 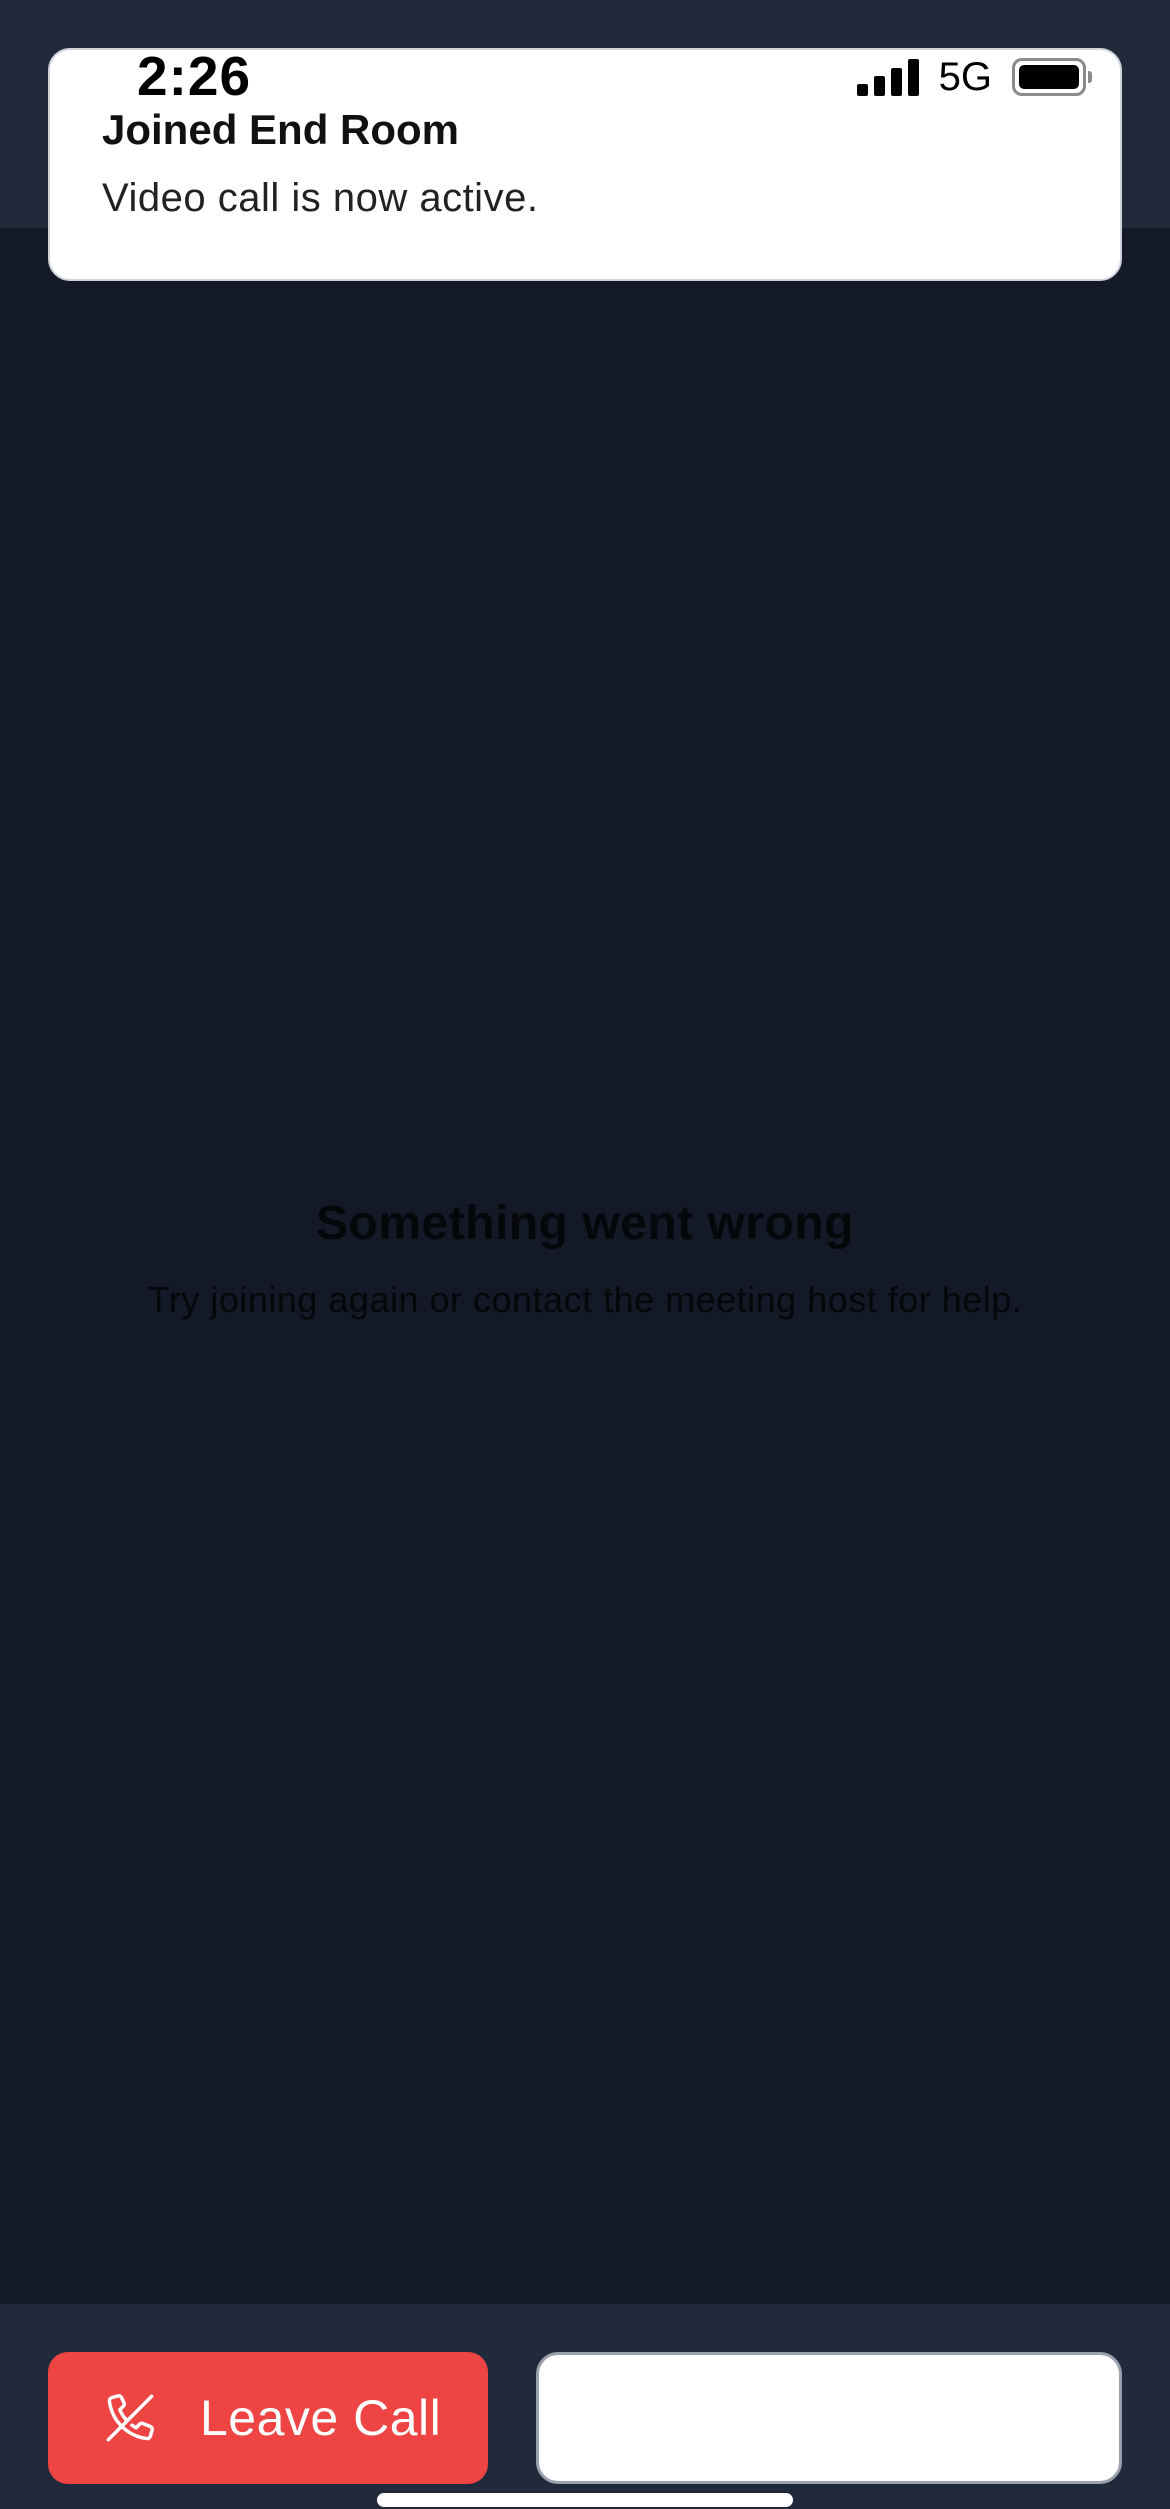 What do you see at coordinates (130, 2418) in the screenshot?
I see `phone-hangup-icon` at bounding box center [130, 2418].